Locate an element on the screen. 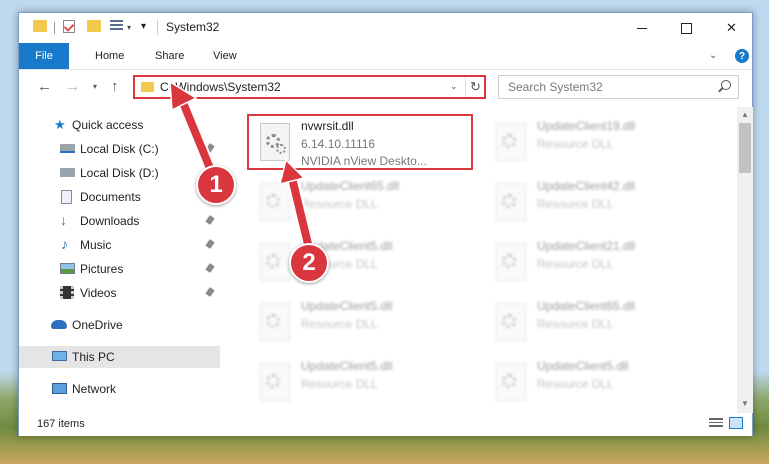 This screenshot has width=769, height=464. refresh-icon: ↻ is located at coordinates (475, 87).